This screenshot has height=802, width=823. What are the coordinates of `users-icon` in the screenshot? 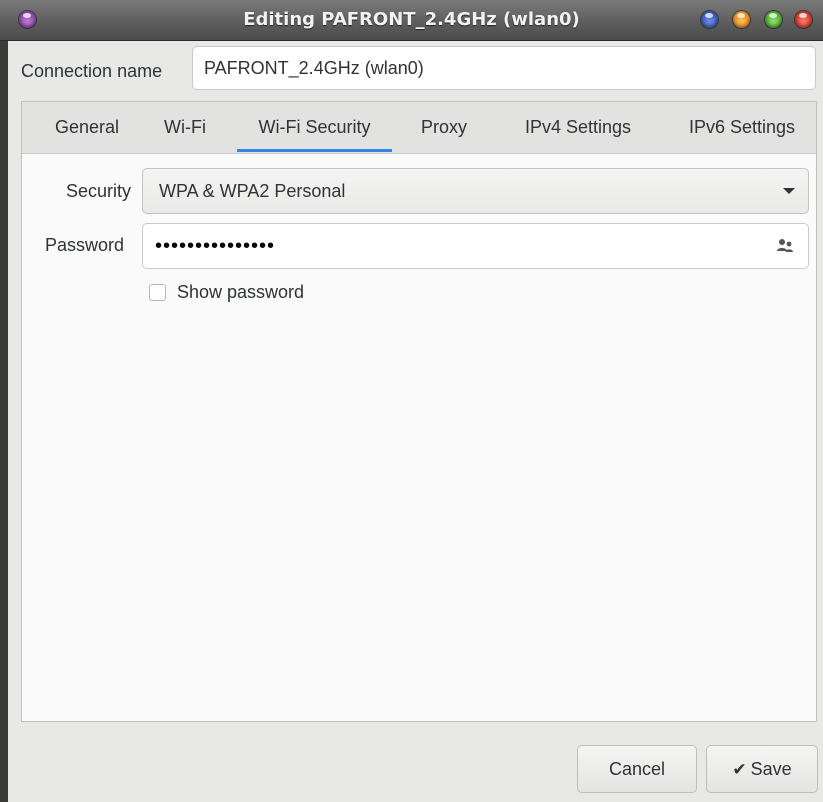 It's located at (785, 246).